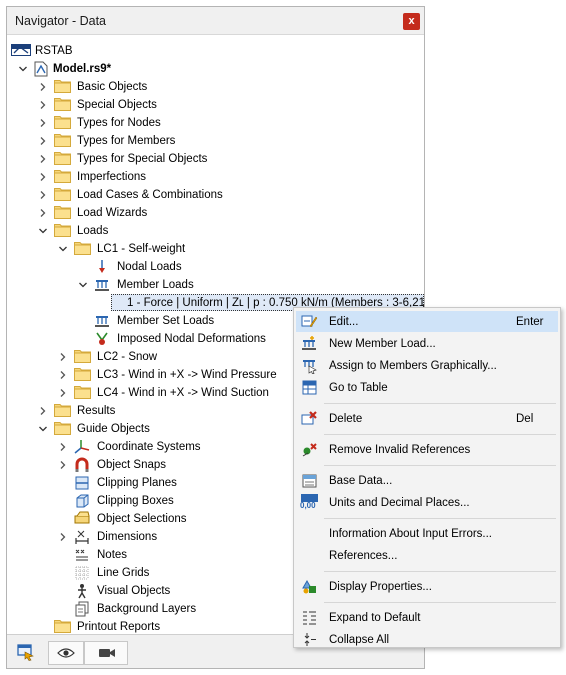 This screenshot has height=675, width=566. What do you see at coordinates (96, 411) in the screenshot?
I see `tree-item-label: Results` at bounding box center [96, 411].